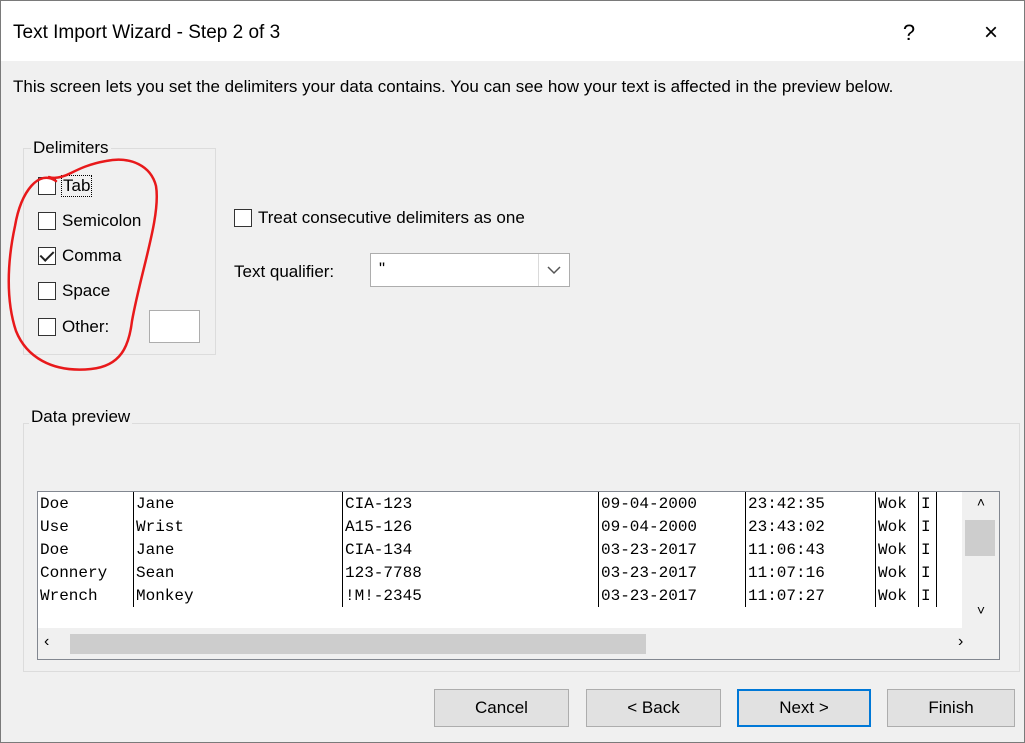  I want to click on space-checkbox, so click(47, 291).